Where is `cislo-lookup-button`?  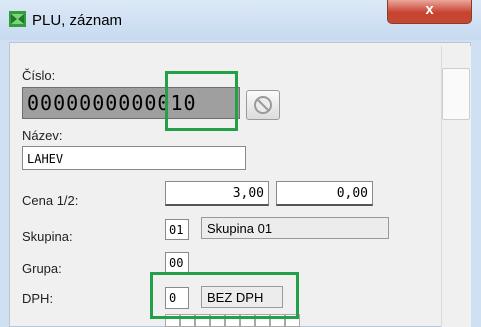 cislo-lookup-button is located at coordinates (263, 105).